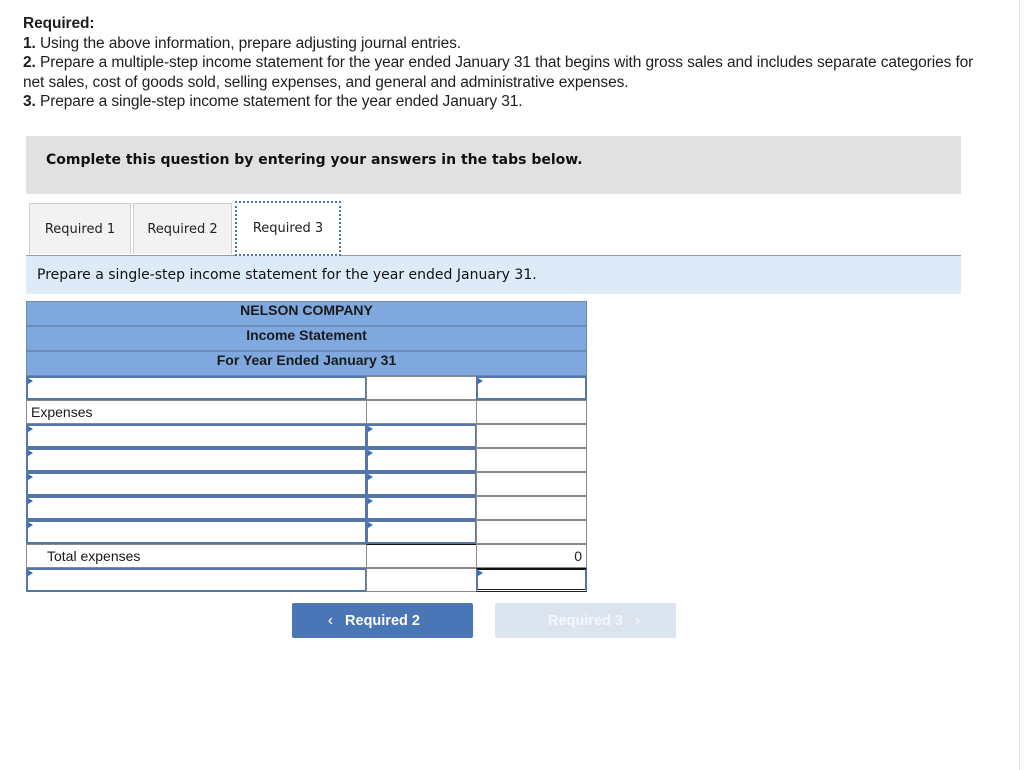 The width and height of the screenshot is (1024, 770). Describe the element at coordinates (29, 101) in the screenshot. I see `requirement-number: 3.` at that location.